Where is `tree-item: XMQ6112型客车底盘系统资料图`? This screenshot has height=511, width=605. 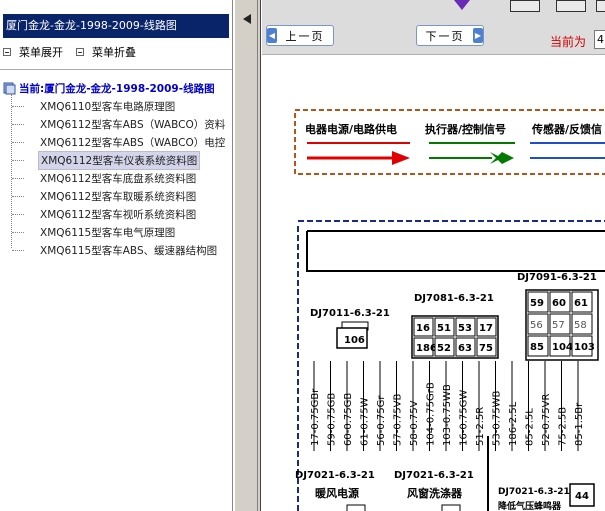 tree-item: XMQ6112型客车底盘系统资料图 is located at coordinates (105, 178).